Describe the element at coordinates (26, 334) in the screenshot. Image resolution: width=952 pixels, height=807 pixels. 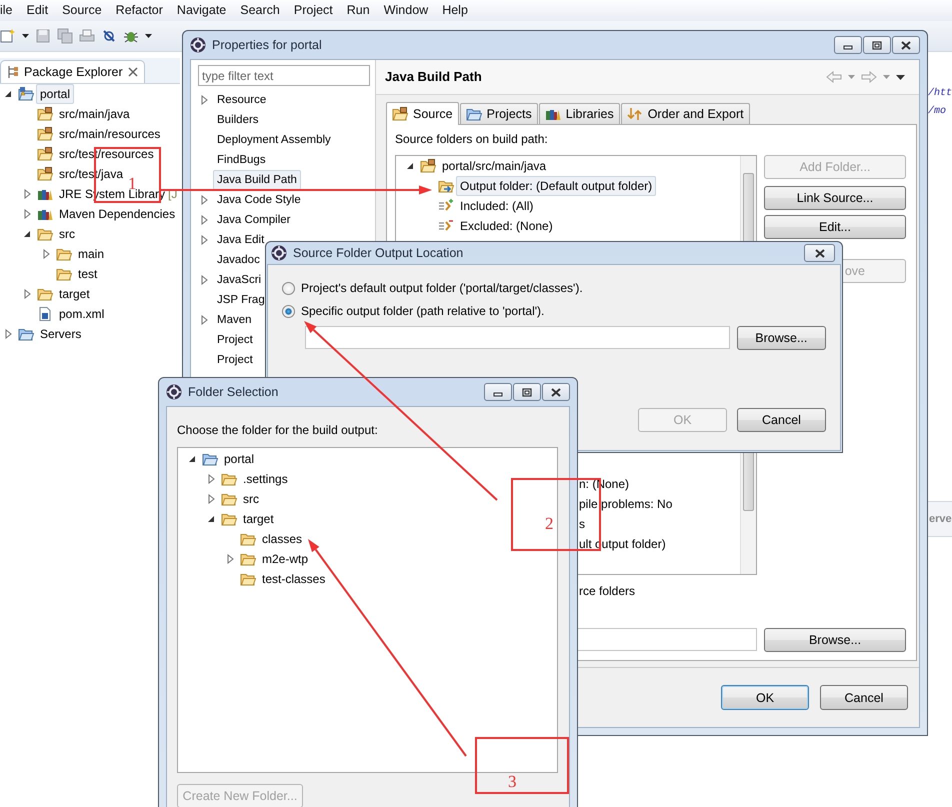
I see `folder-icon` at that location.